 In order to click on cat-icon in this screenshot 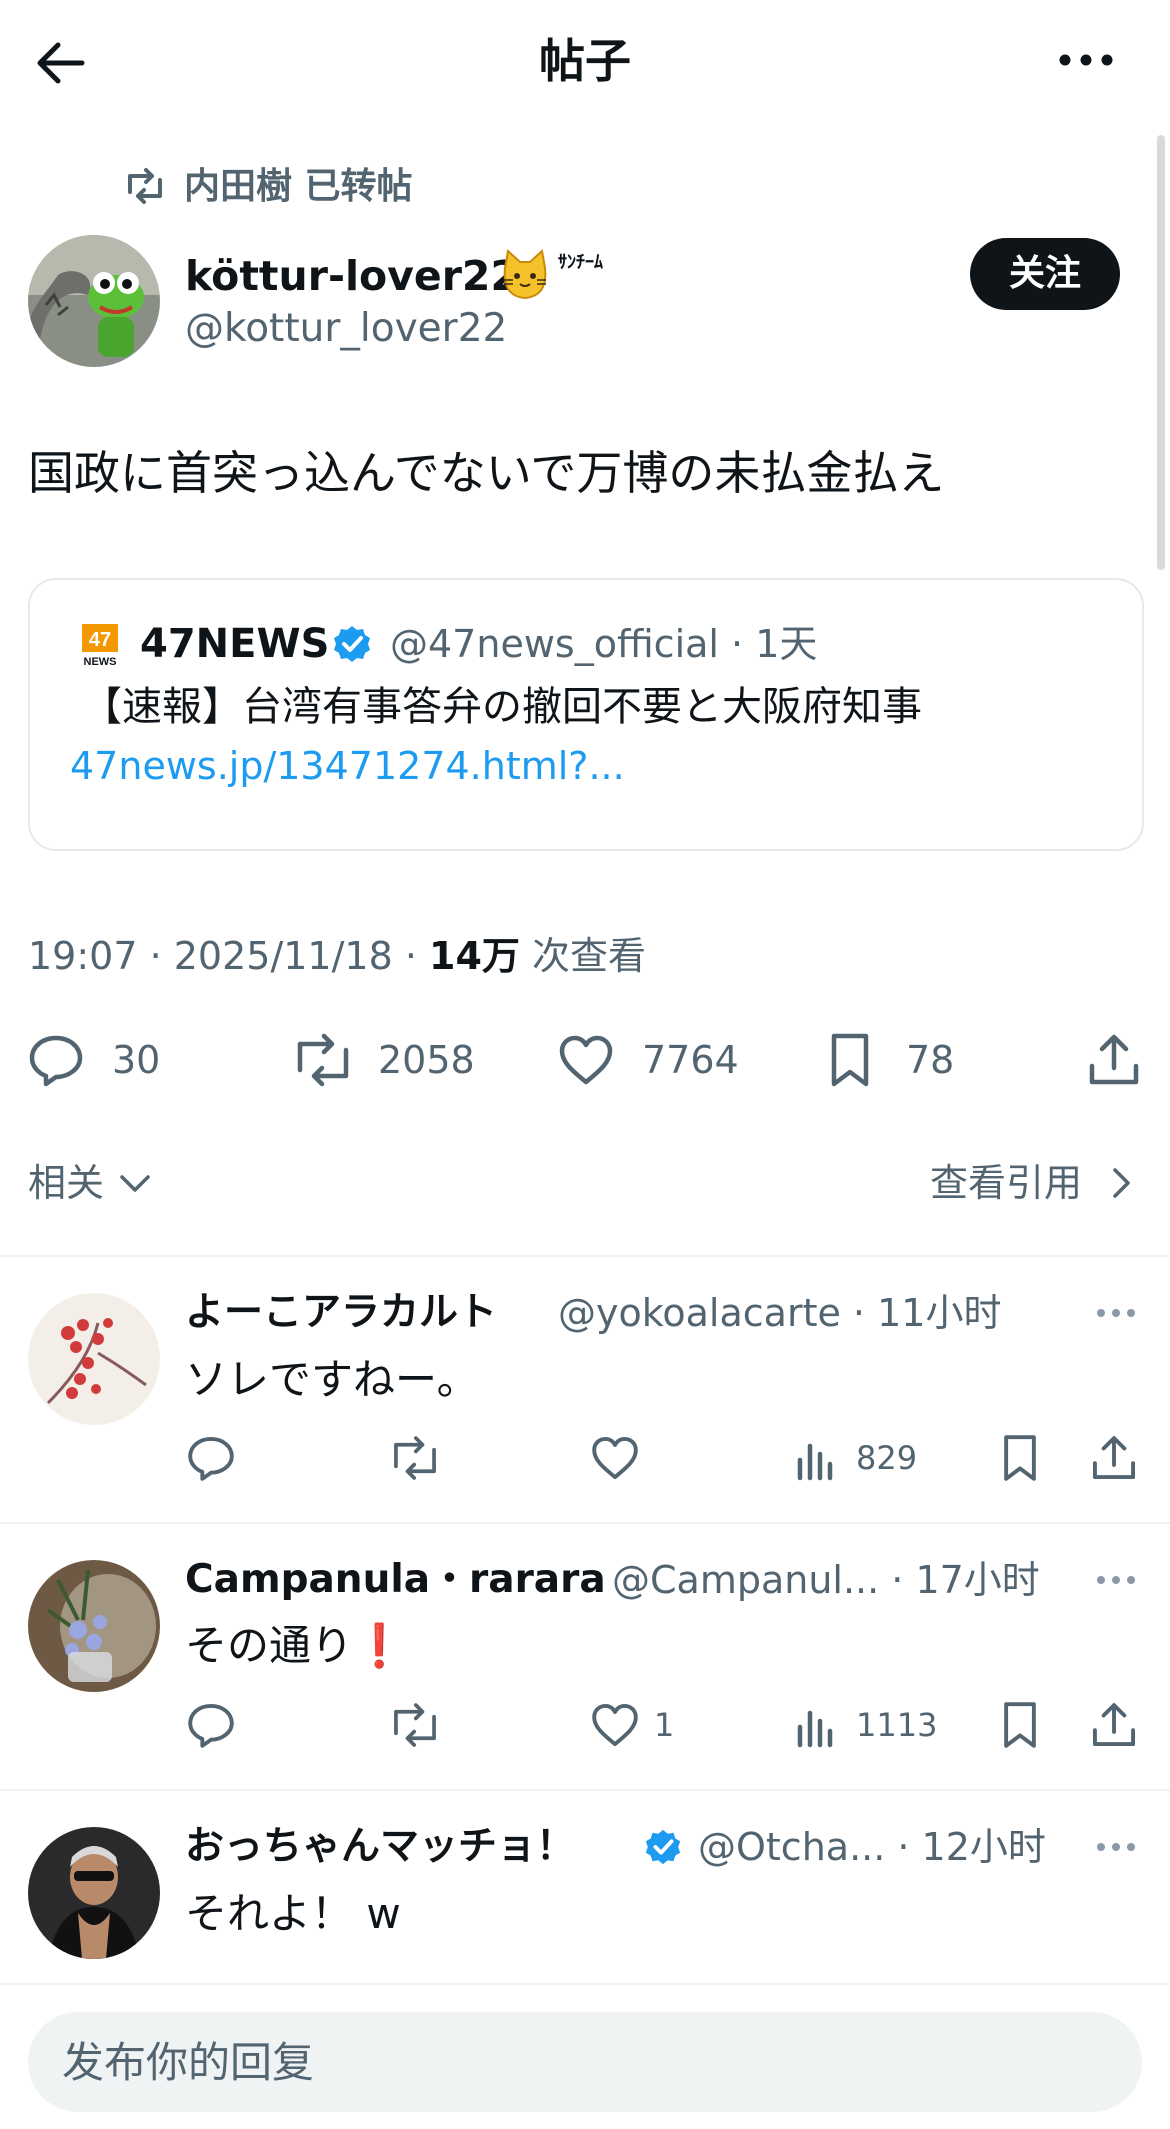, I will do `click(525, 275)`.